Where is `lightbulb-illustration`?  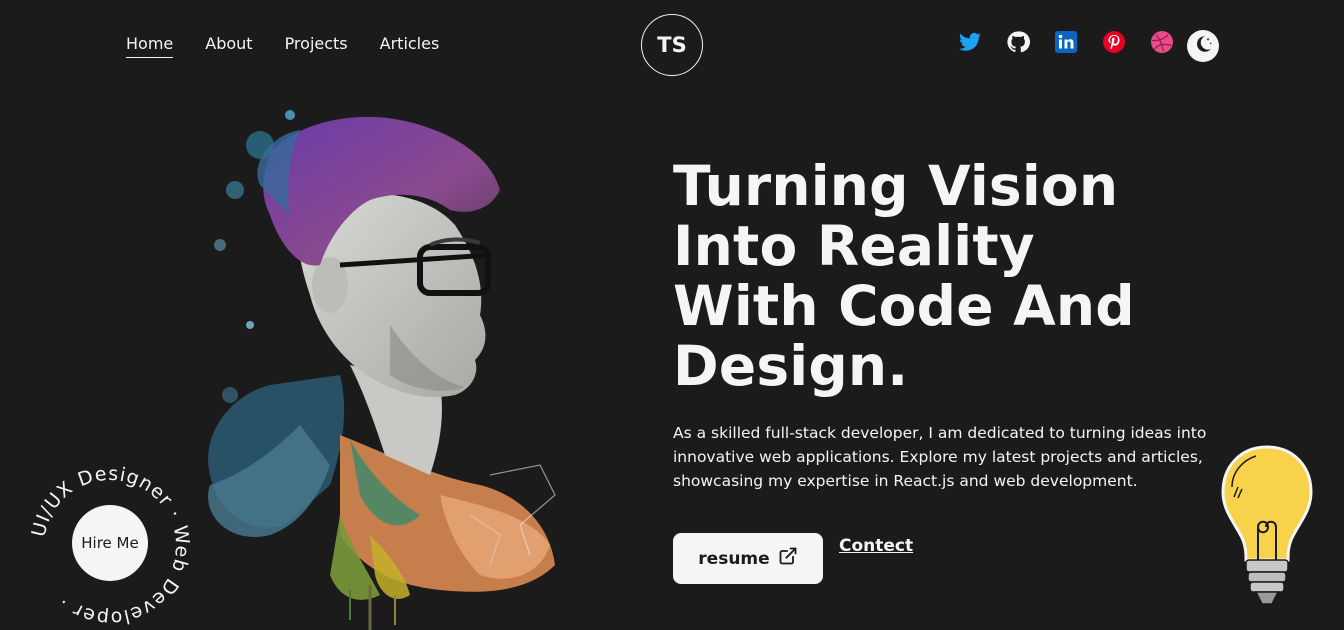 lightbulb-illustration is located at coordinates (1267, 525).